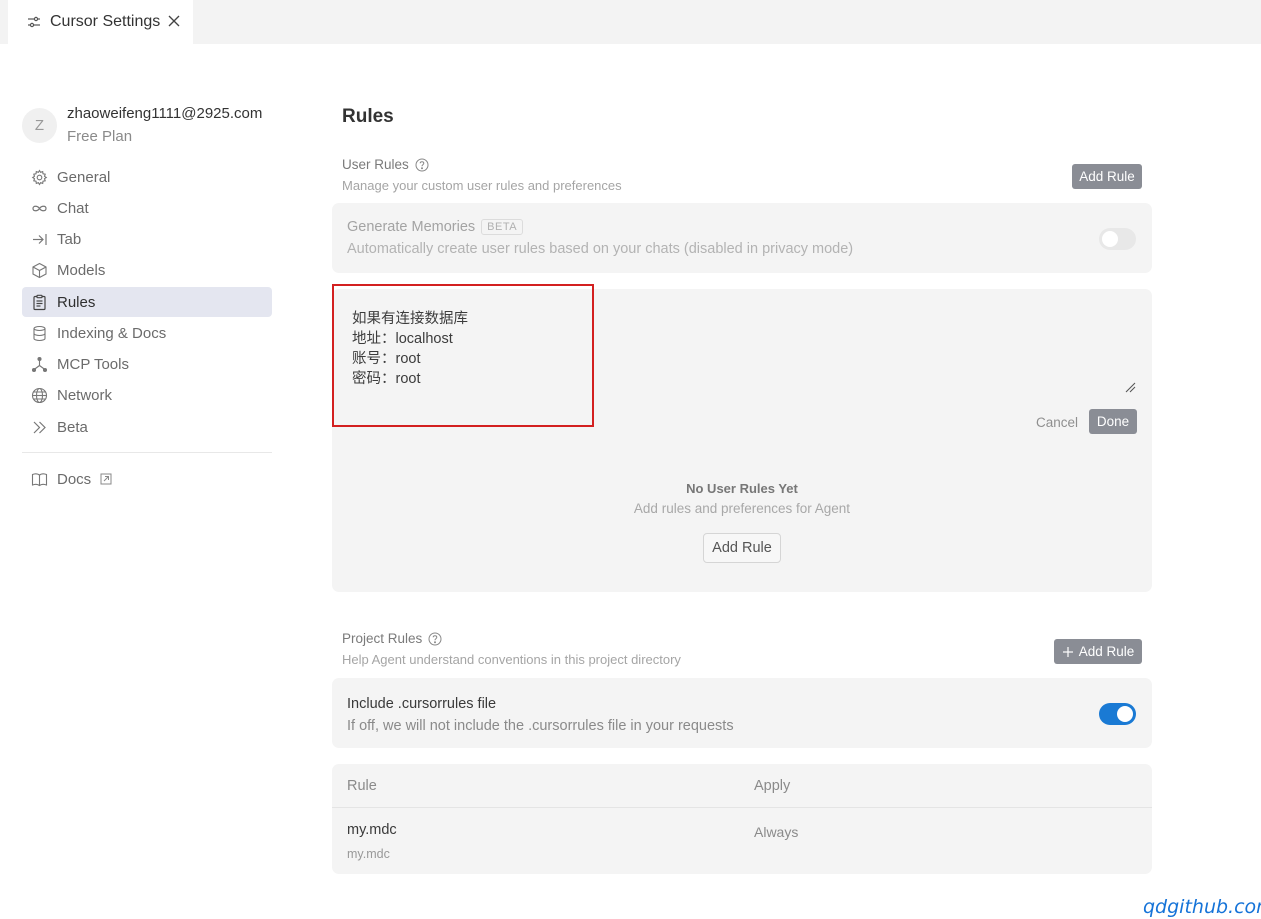 This screenshot has height=919, width=1261. I want to click on account-email: zhaoweifeng1111@2925.com, so click(165, 113).